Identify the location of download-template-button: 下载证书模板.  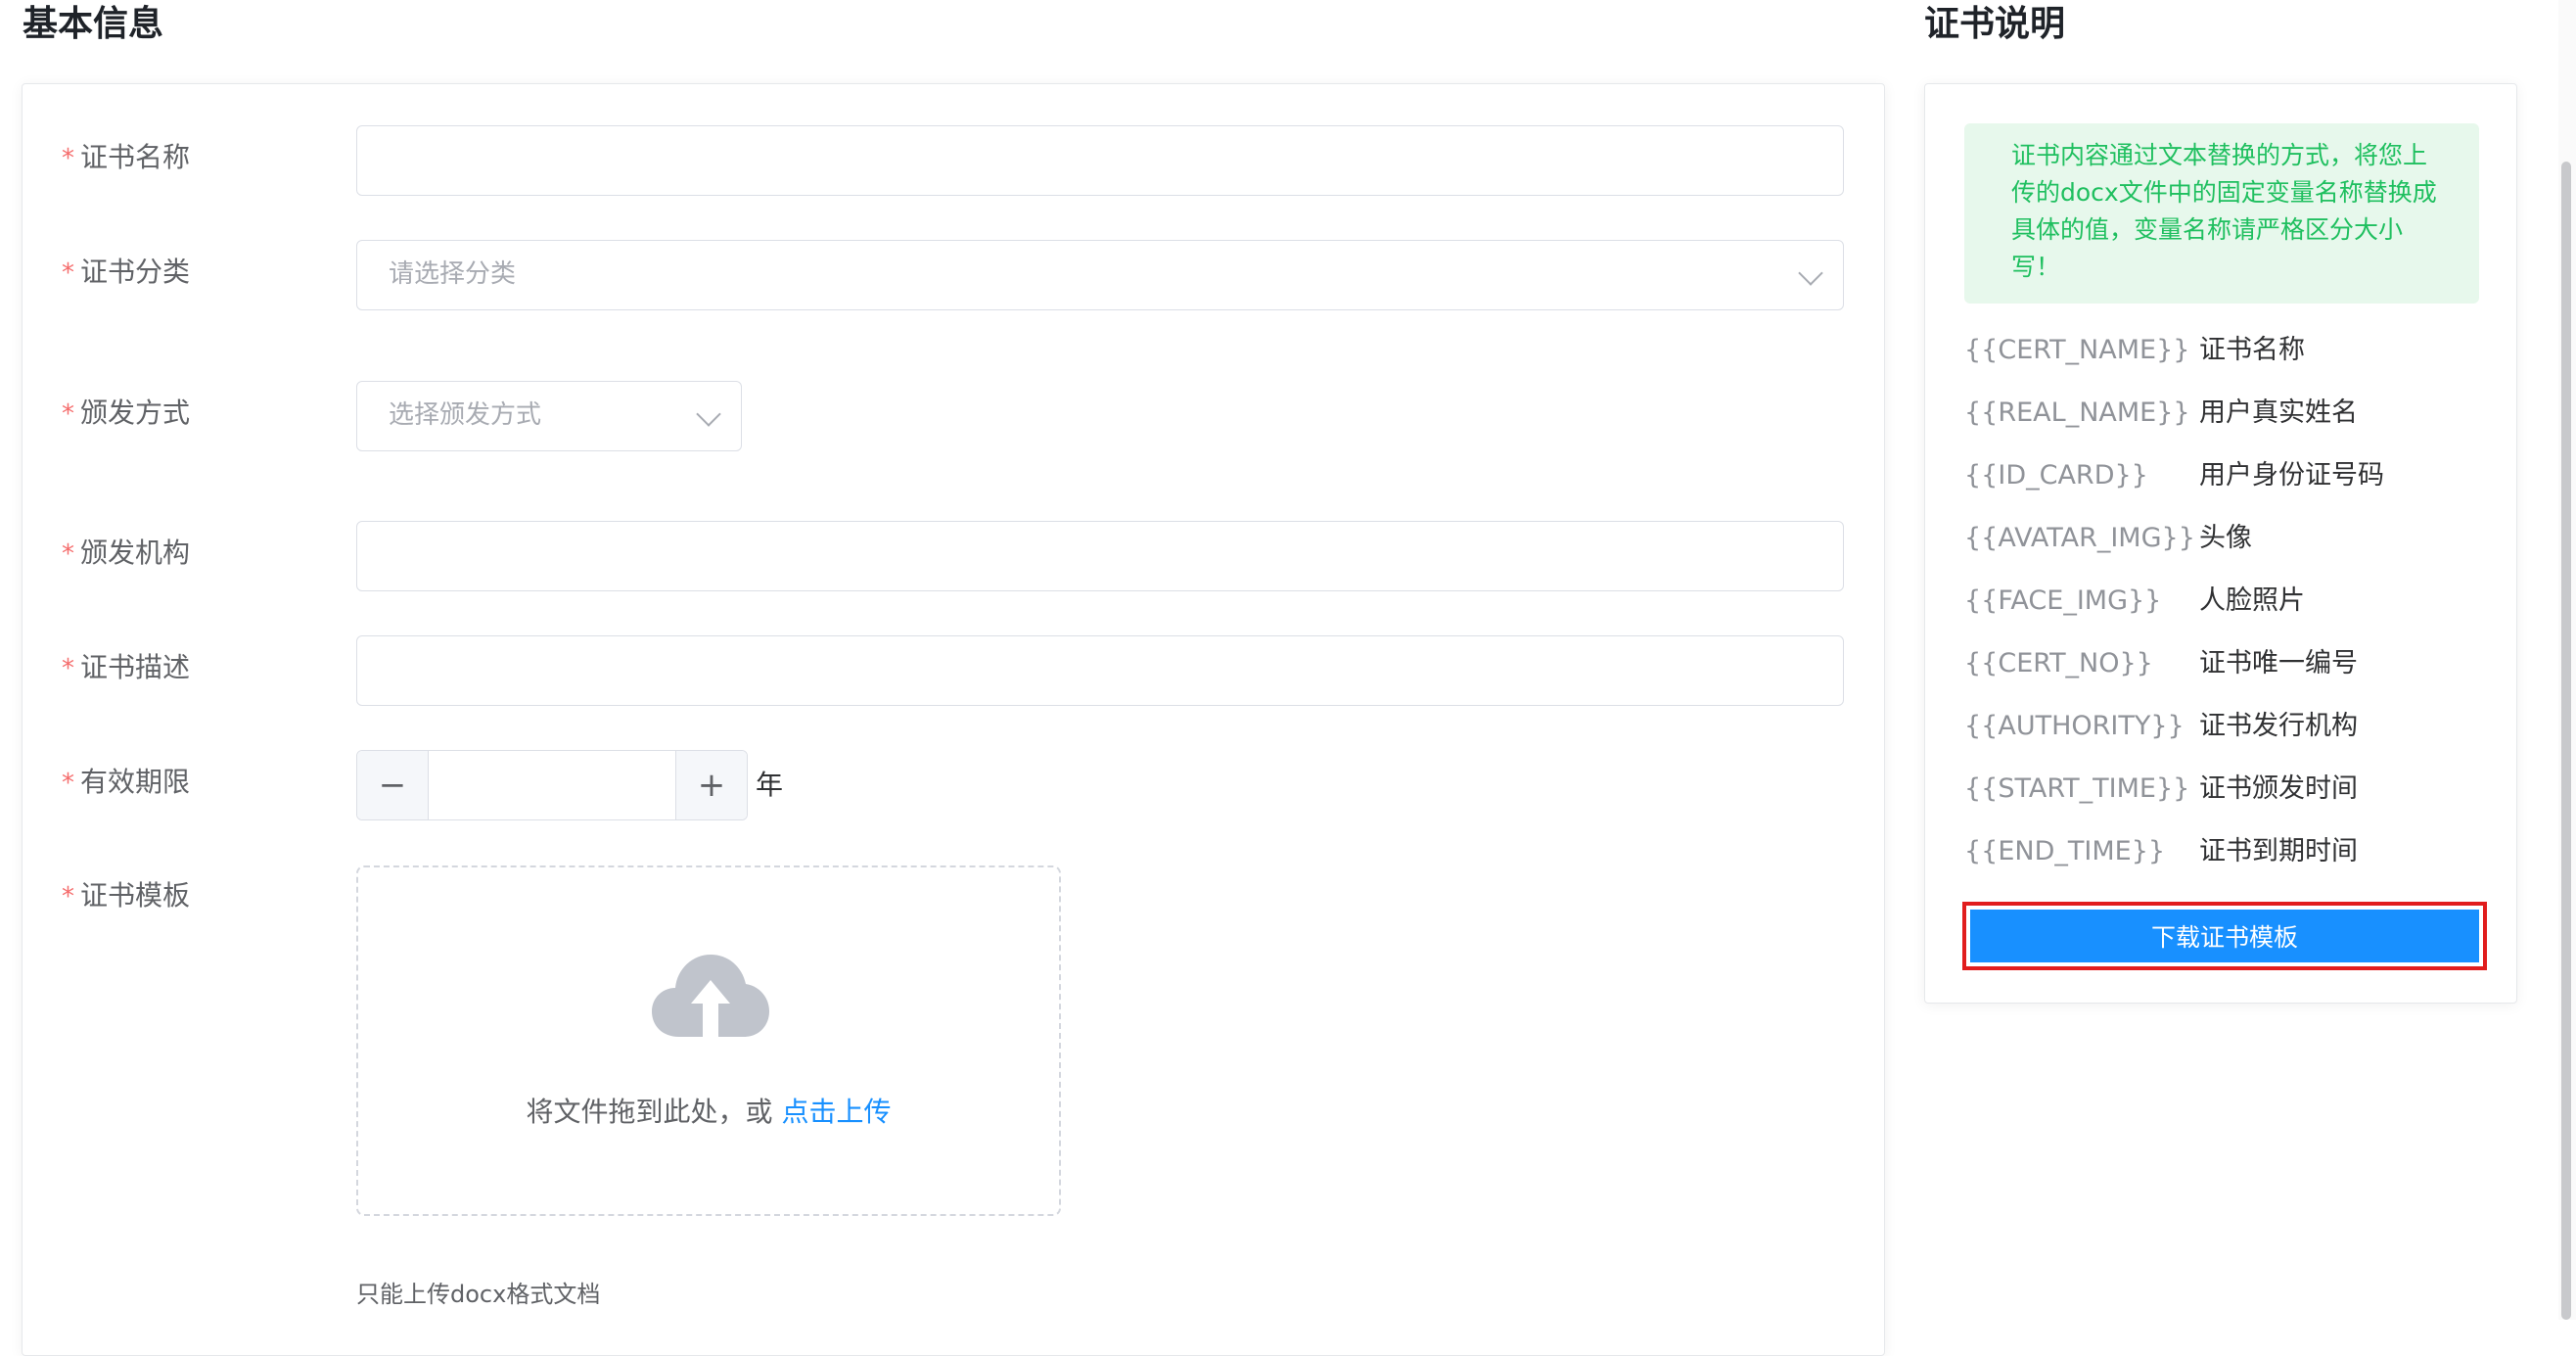
(2224, 936).